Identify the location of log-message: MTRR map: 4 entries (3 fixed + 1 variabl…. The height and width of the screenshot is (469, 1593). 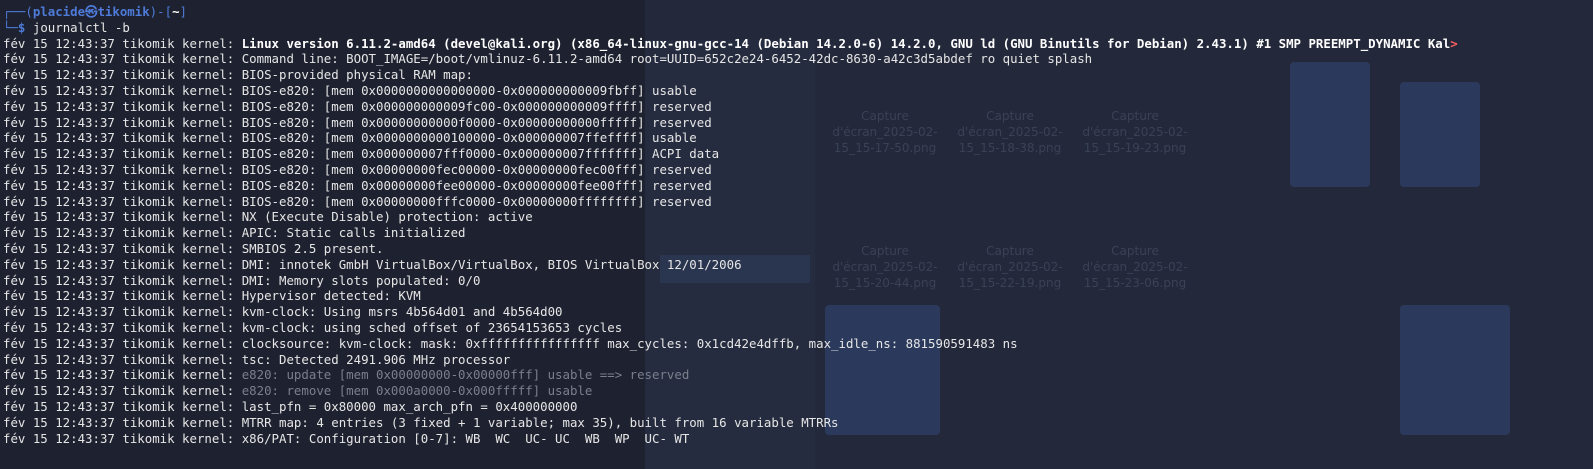
(540, 422).